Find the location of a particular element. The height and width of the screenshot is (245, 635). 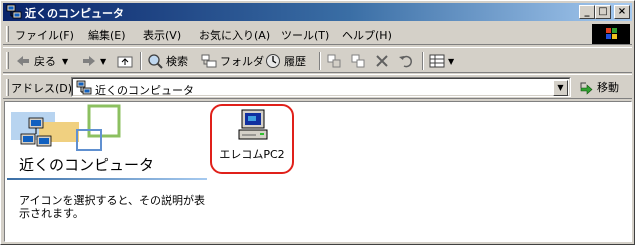

back-button: 戻る ▼ is located at coordinates (41, 61).